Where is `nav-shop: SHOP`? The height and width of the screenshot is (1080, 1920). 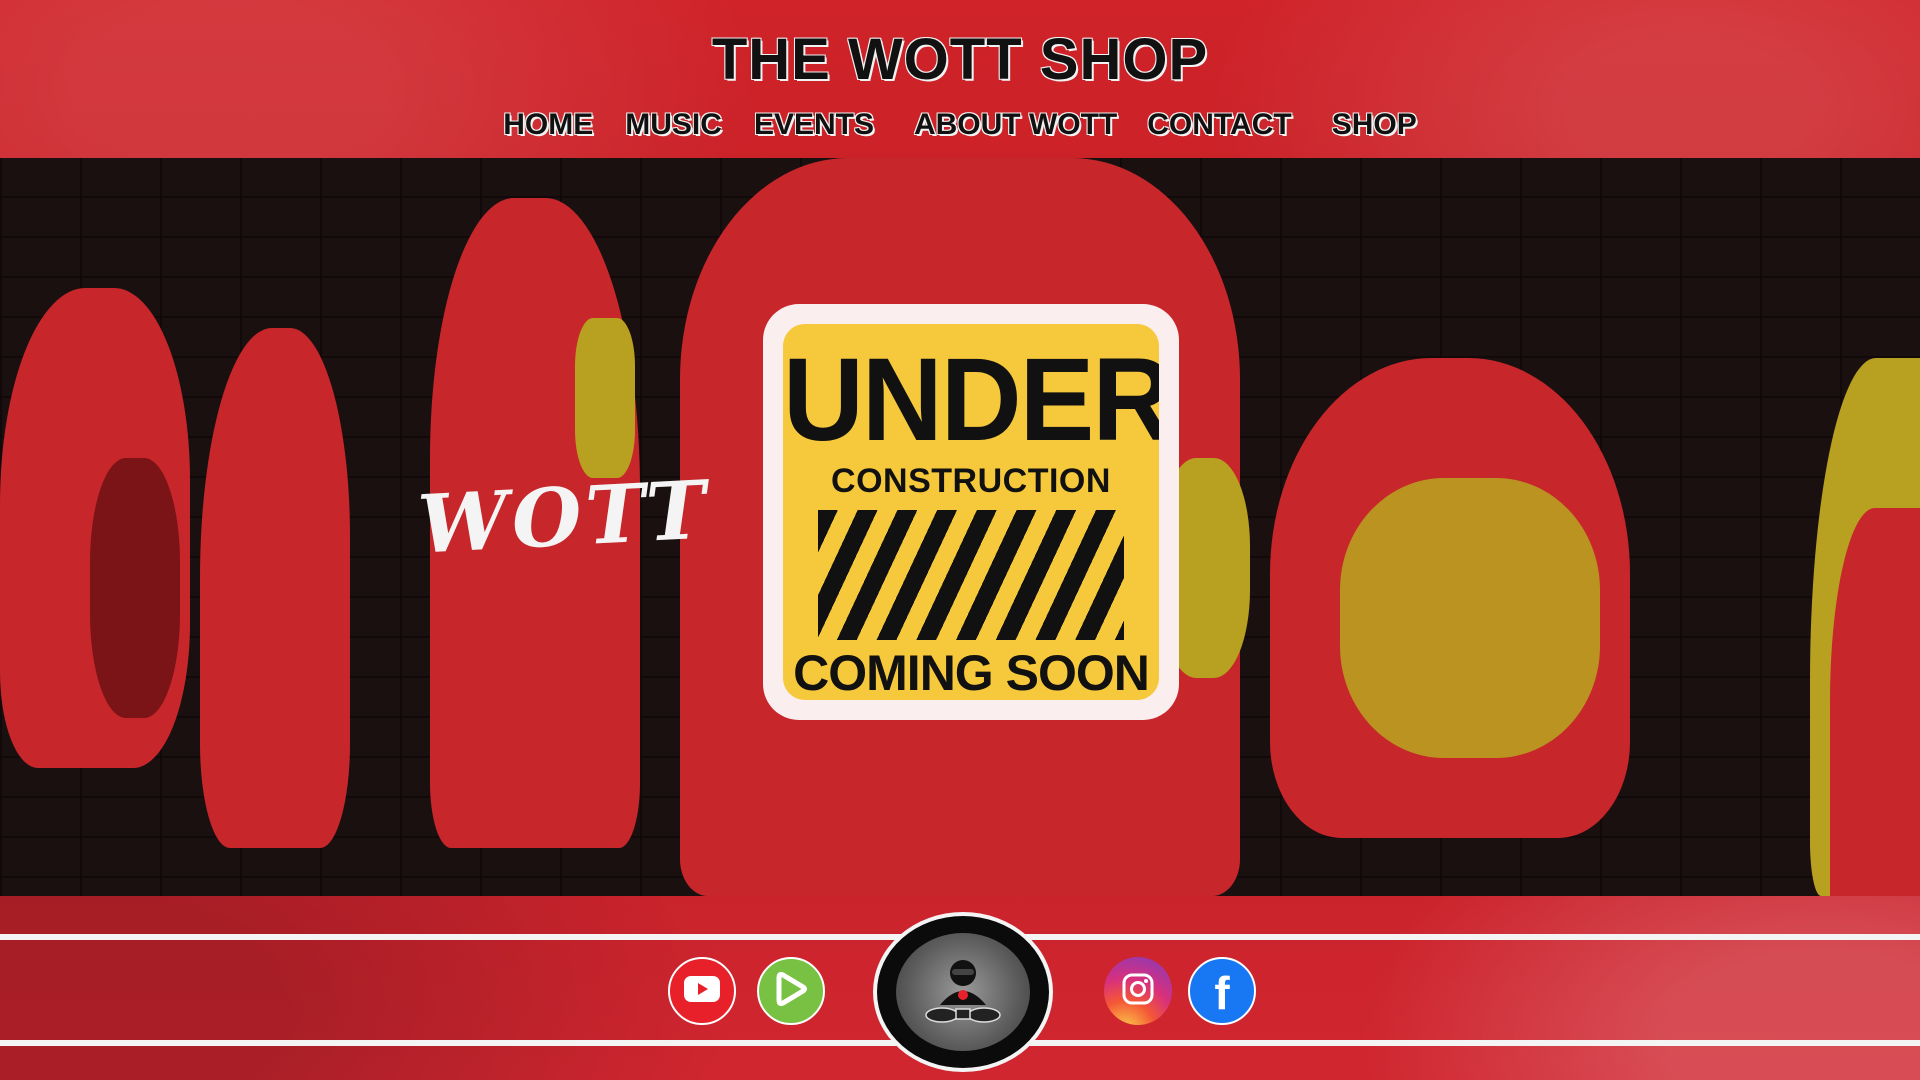
nav-shop: SHOP is located at coordinates (1374, 125).